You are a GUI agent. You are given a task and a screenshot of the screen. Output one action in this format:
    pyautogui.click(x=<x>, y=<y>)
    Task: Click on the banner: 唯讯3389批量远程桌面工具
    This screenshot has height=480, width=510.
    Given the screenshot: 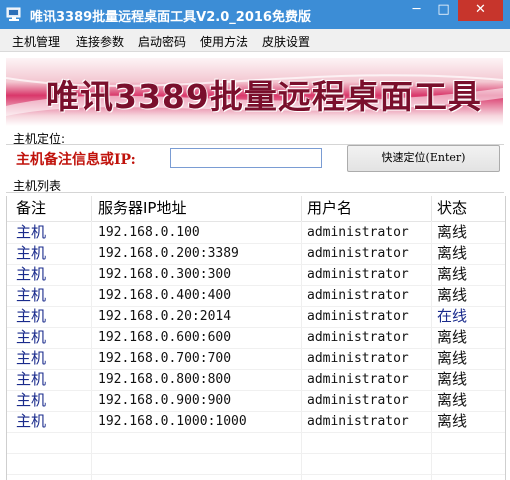 What is the action you would take?
    pyautogui.click(x=254, y=92)
    